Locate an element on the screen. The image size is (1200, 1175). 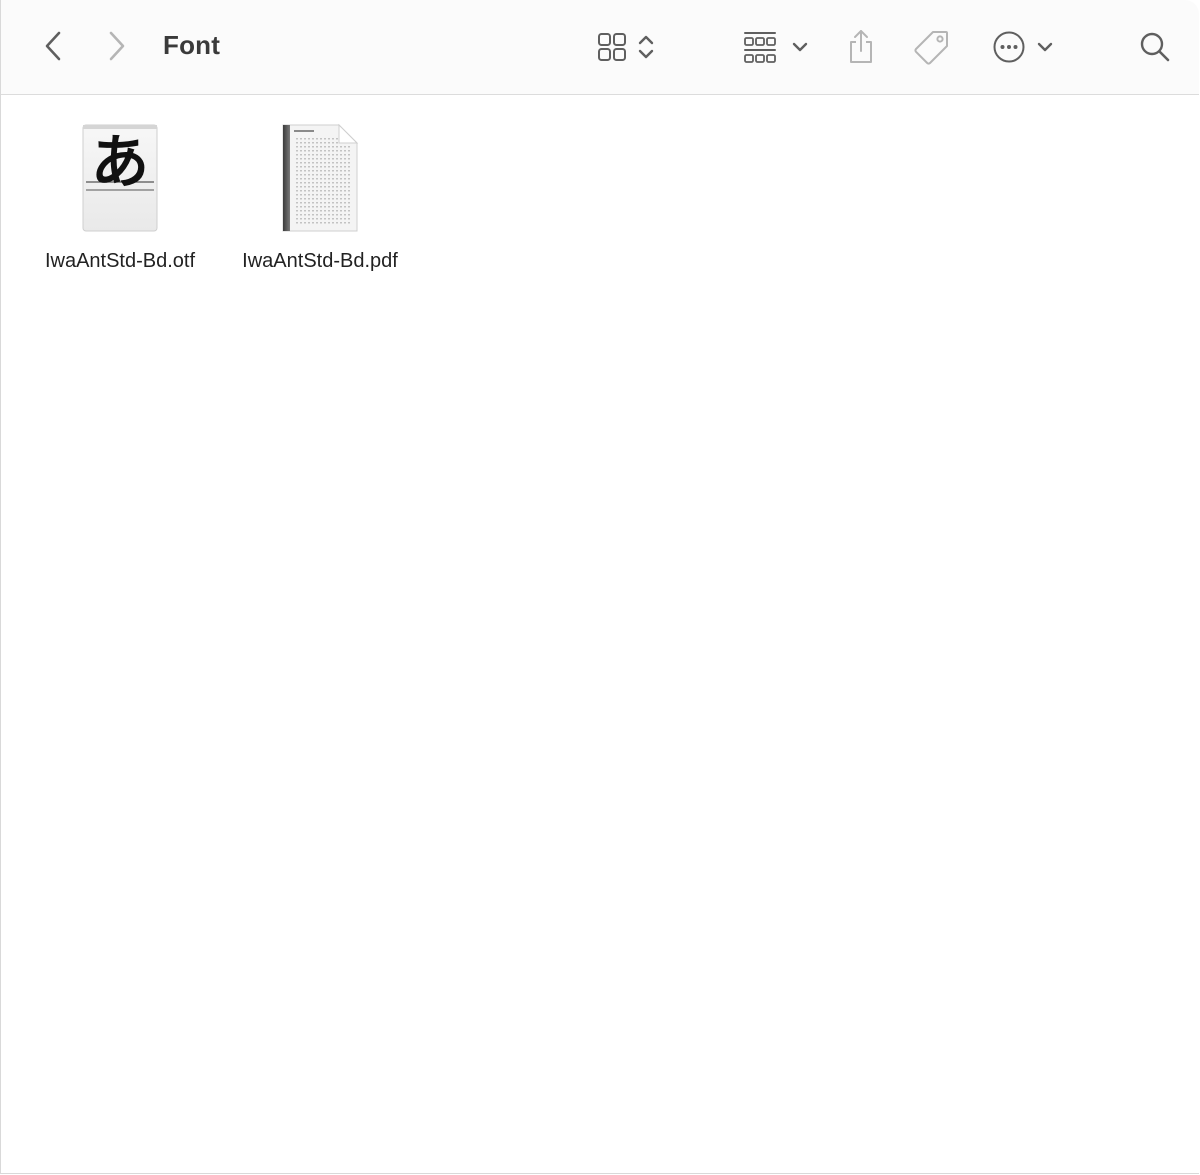
view-mode-button is located at coordinates (626, 47).